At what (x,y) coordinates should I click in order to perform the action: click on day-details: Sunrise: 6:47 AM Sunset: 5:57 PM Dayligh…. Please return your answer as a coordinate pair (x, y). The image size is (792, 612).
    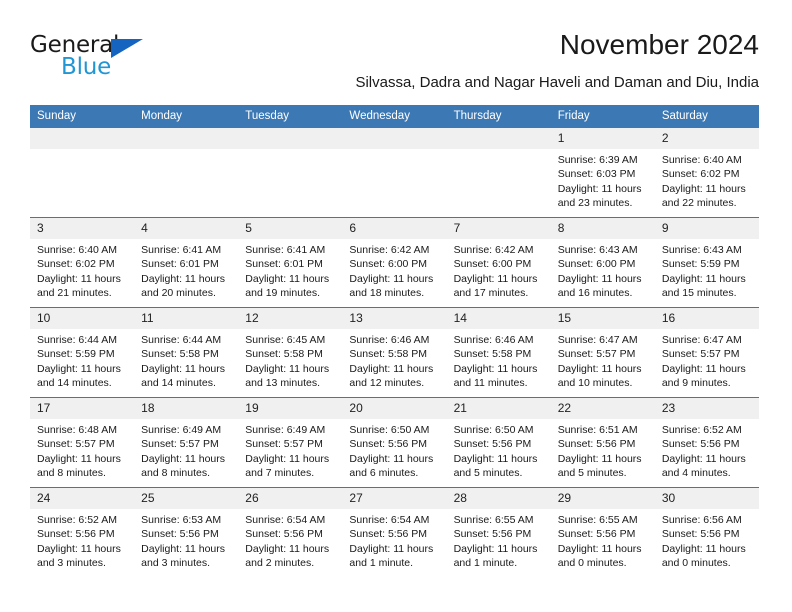
    Looking at the image, I should click on (603, 359).